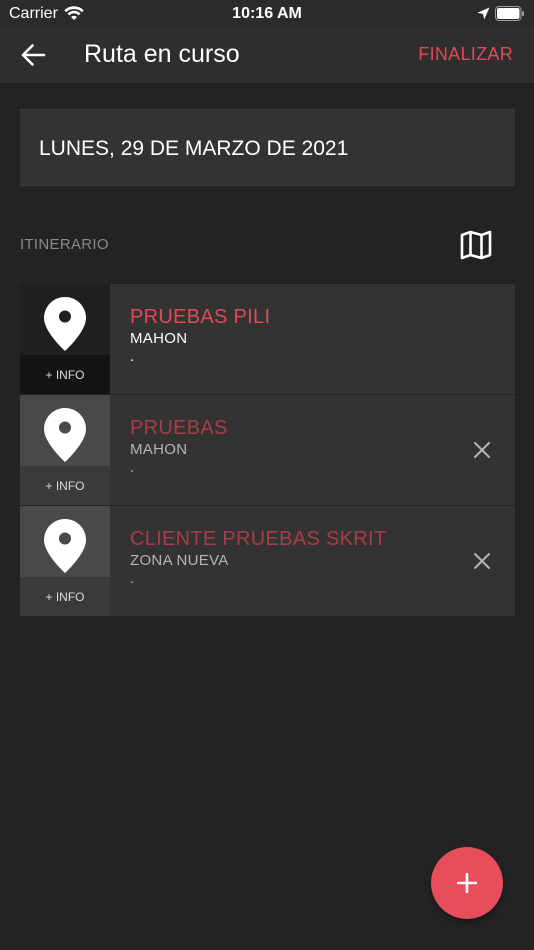 This screenshot has width=534, height=950. I want to click on add-stop-button, so click(467, 883).